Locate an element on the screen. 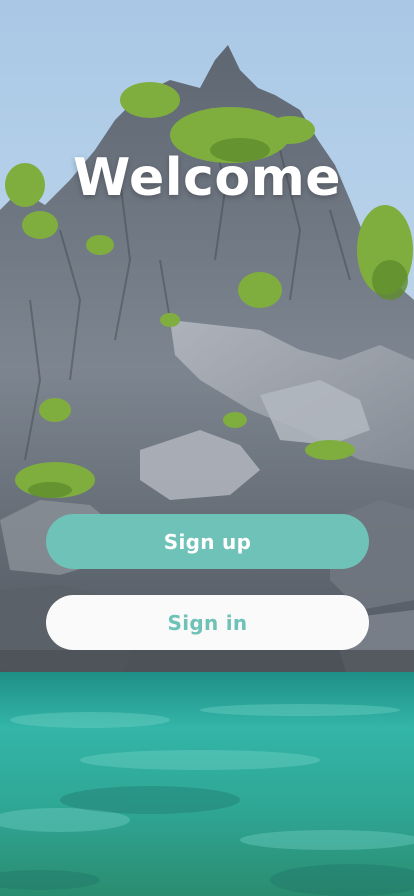 Image resolution: width=414 pixels, height=896 pixels. sign-up-label: Sign up is located at coordinates (207, 541).